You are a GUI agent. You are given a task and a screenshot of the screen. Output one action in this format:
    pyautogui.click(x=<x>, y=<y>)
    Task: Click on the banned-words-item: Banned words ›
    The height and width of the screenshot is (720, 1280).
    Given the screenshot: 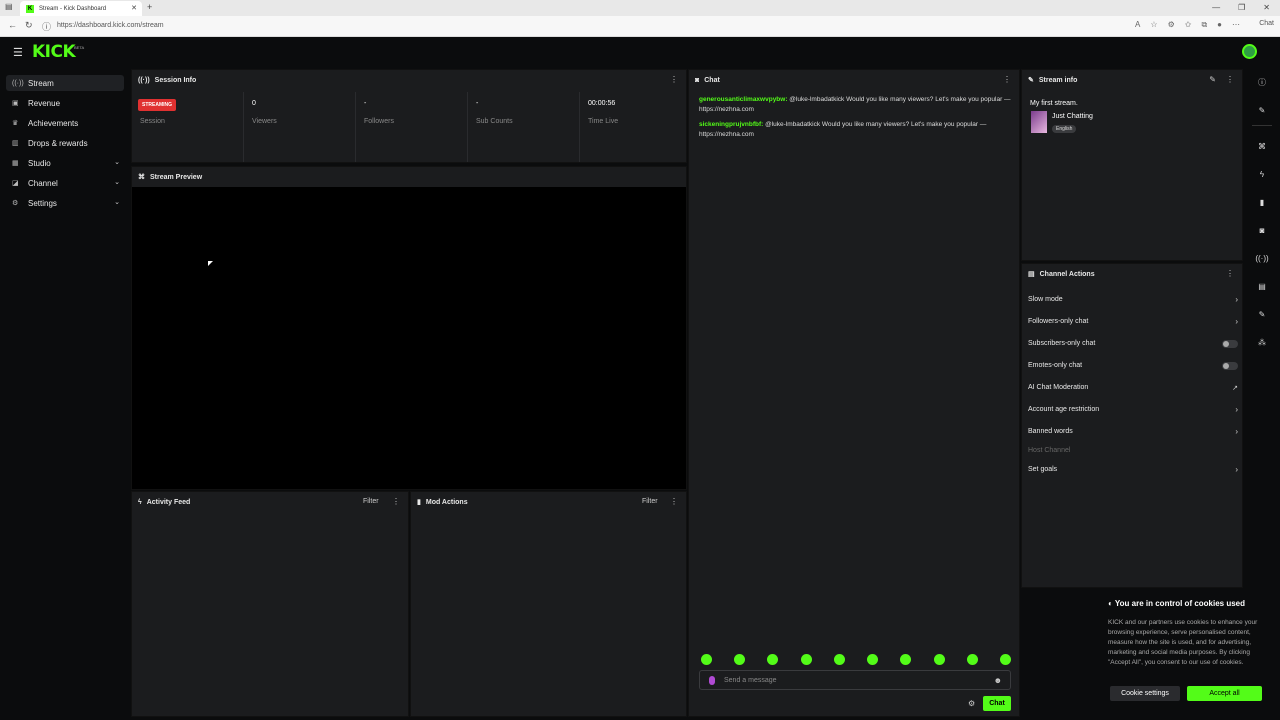 What is the action you would take?
    pyautogui.click(x=1133, y=432)
    